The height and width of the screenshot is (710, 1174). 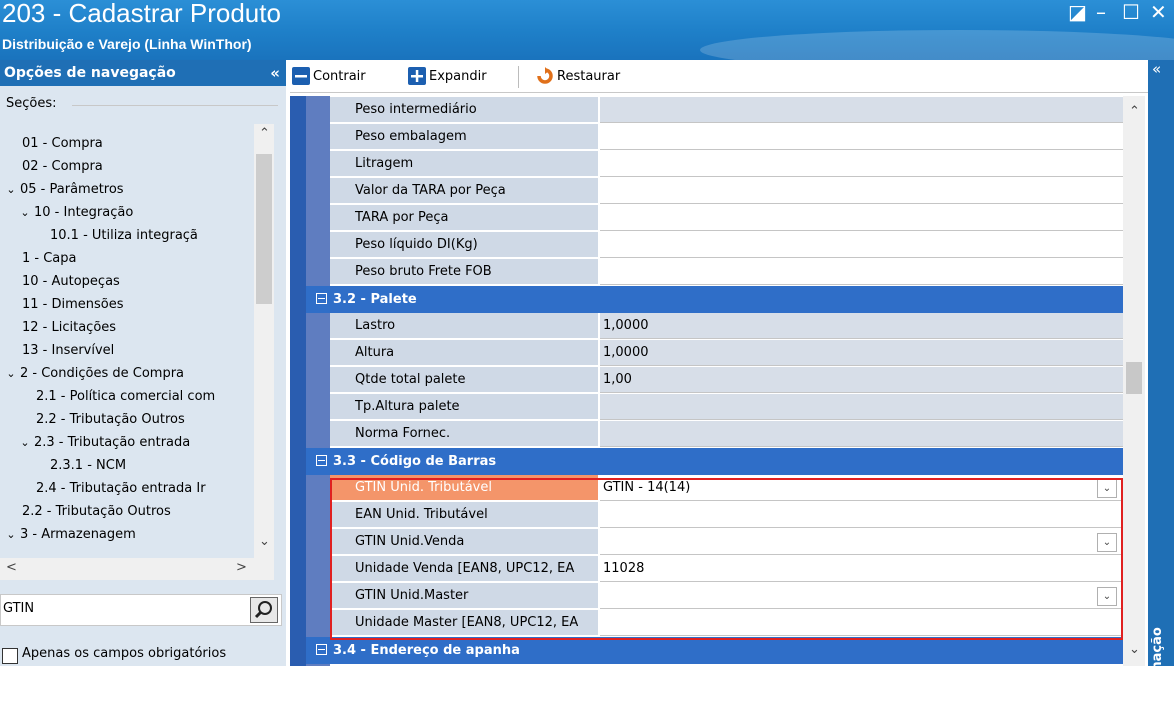 I want to click on expand-info-icon: «, so click(x=1156, y=69).